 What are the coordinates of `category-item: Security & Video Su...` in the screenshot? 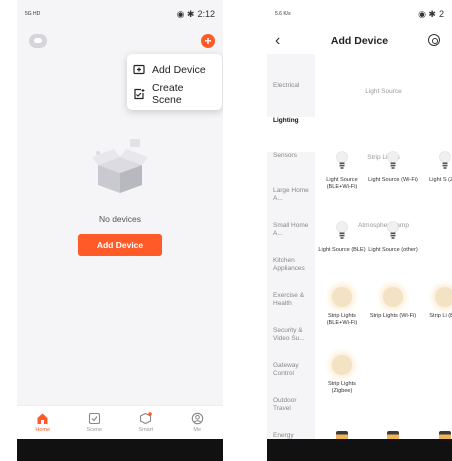 It's located at (291, 344).